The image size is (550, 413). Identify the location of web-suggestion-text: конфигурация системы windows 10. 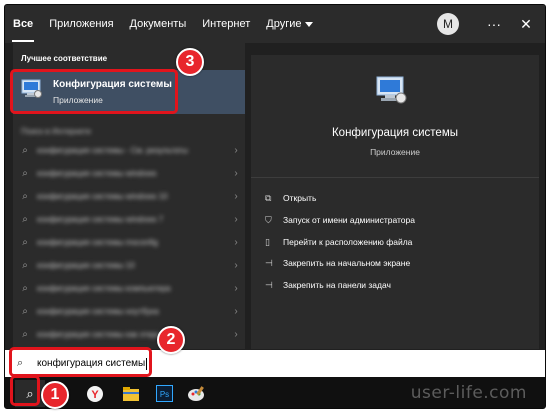
(102, 196).